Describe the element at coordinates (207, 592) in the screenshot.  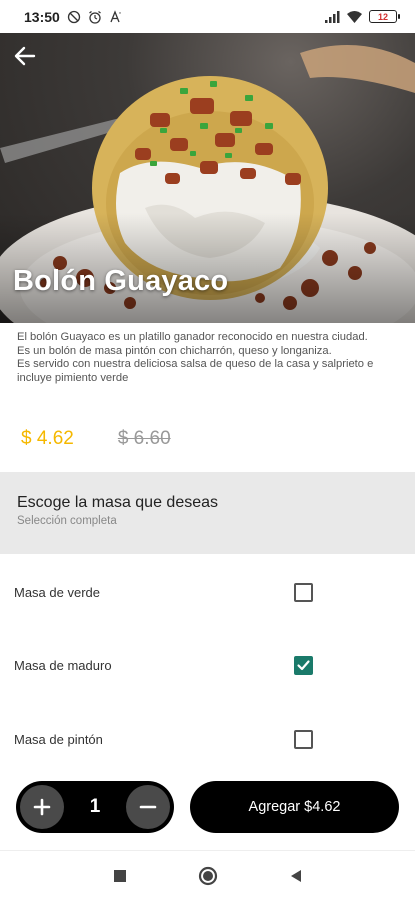
I see `option-masa-verde: Masa de verde` at that location.